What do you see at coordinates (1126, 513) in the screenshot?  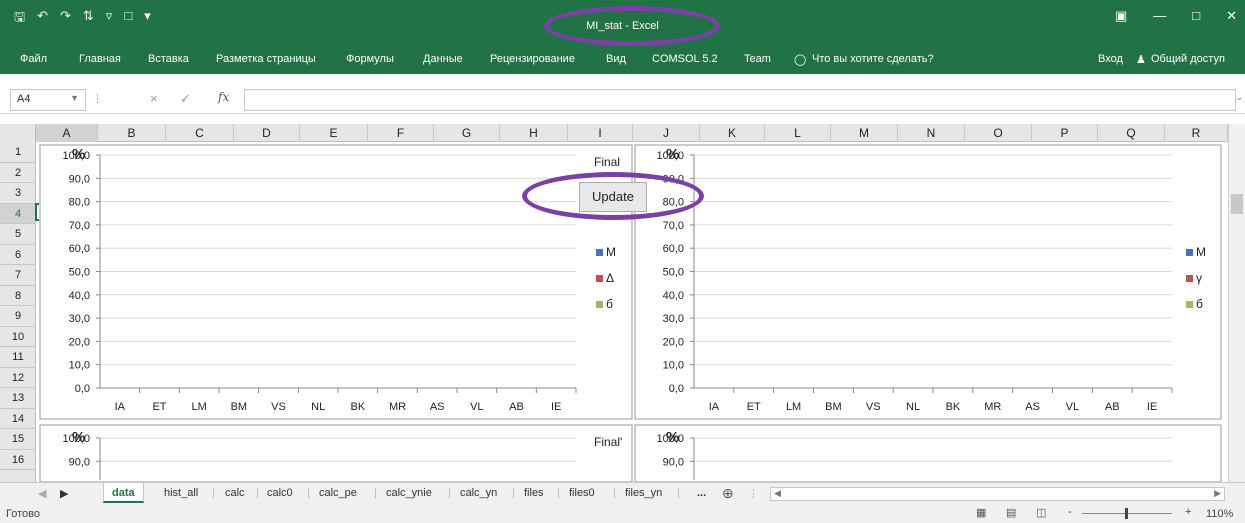 I see `zoom-slider-thumb` at bounding box center [1126, 513].